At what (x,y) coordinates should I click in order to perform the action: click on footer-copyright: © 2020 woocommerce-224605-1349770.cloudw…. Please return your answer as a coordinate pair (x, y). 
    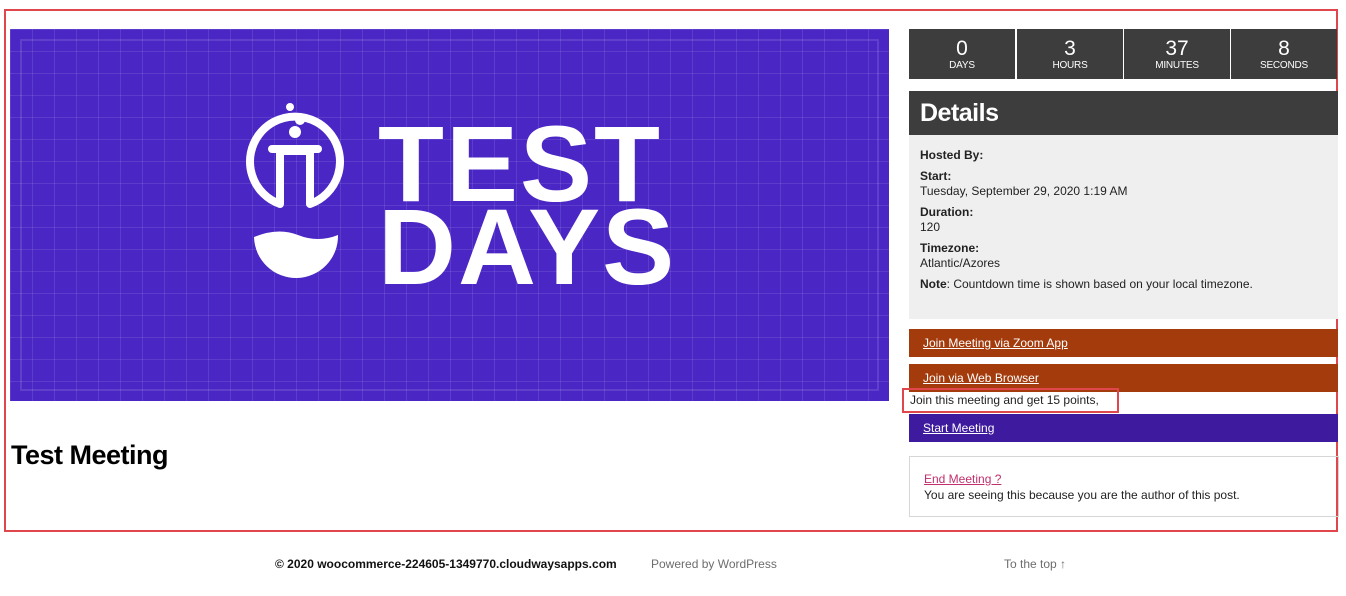
    Looking at the image, I should click on (446, 564).